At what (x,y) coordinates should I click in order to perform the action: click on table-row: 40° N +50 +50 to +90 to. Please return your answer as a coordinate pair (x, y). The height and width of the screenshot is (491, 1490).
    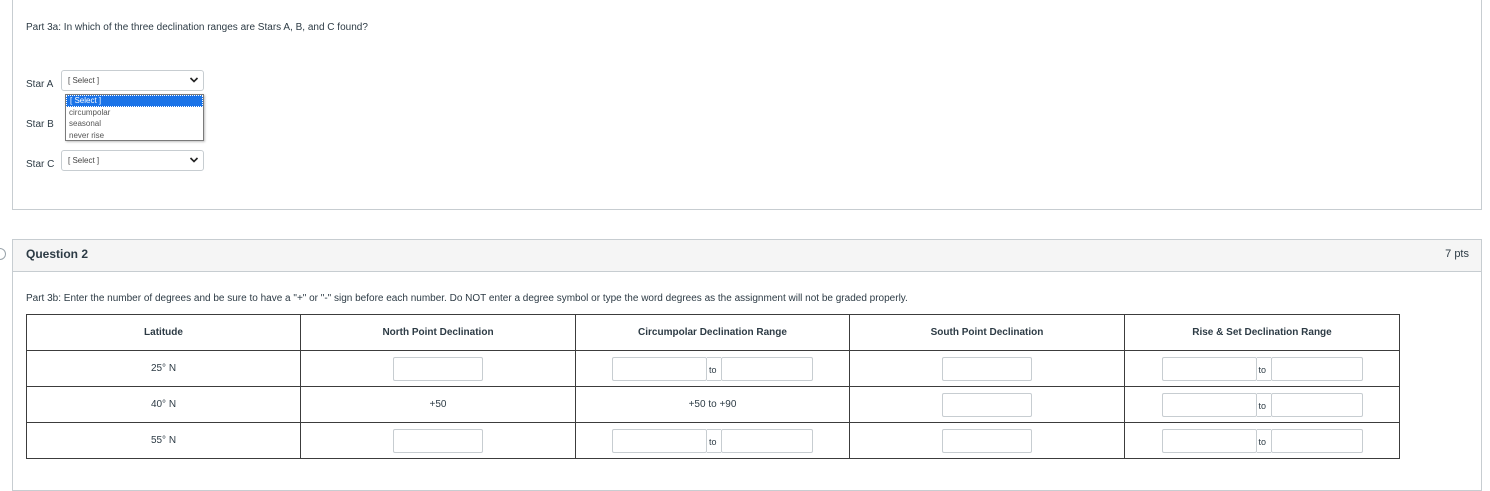
    Looking at the image, I should click on (713, 404).